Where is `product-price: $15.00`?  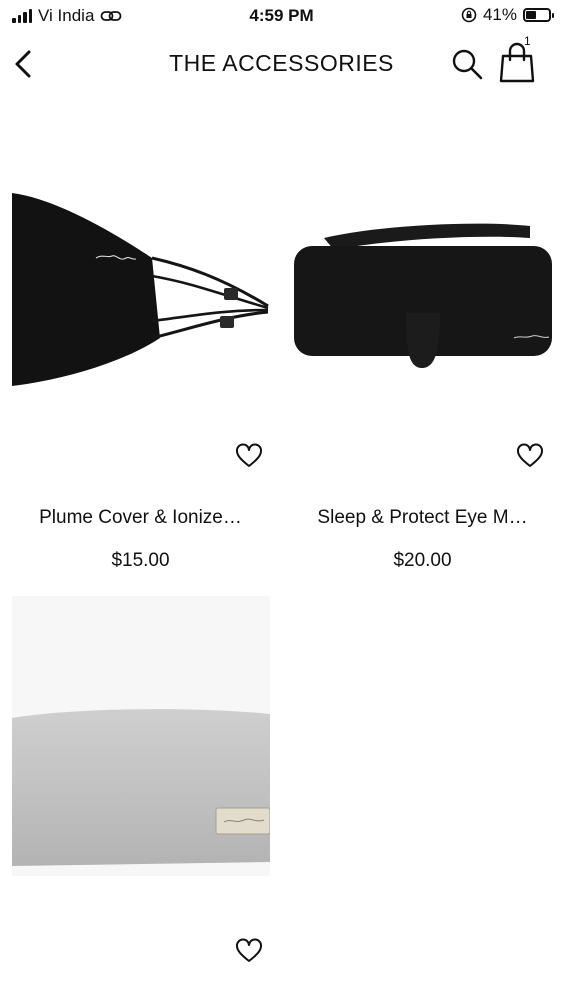 product-price: $15.00 is located at coordinates (140, 560).